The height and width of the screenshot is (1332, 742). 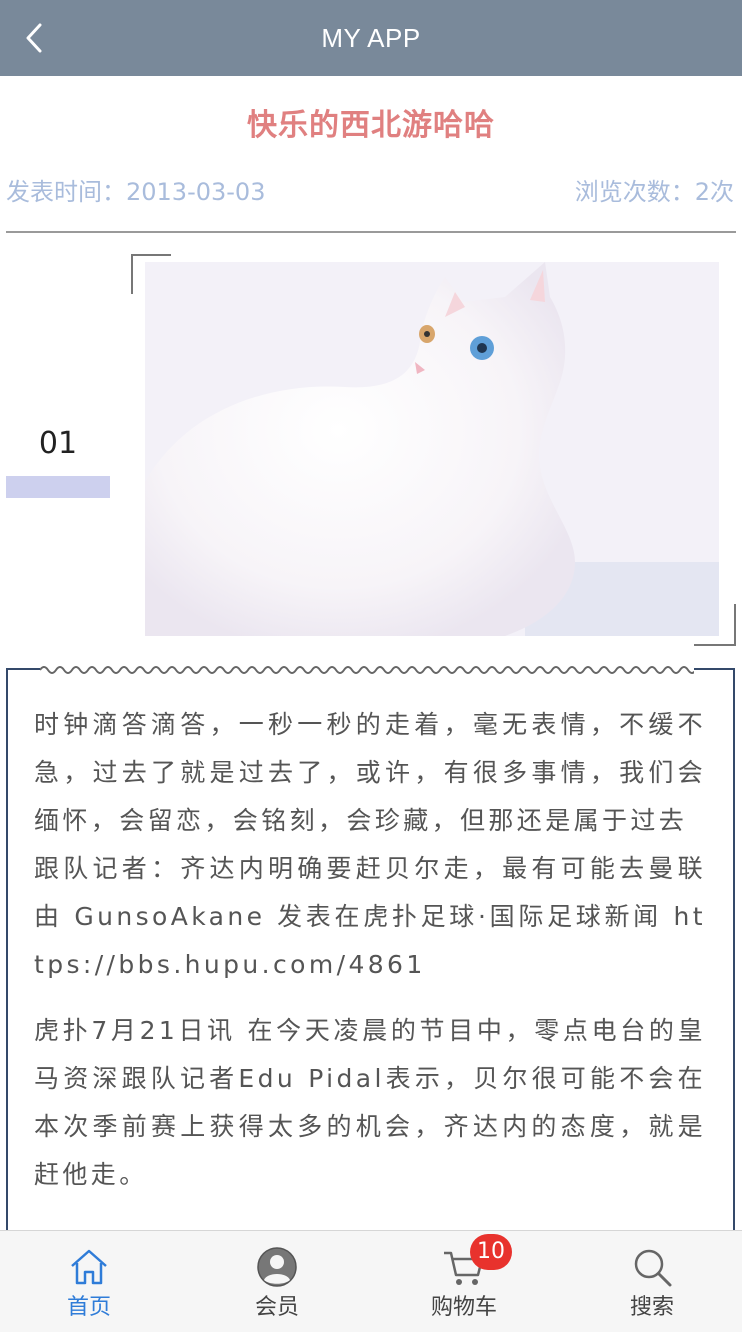 I want to click on tab-home: 首页, so click(x=89, y=1281).